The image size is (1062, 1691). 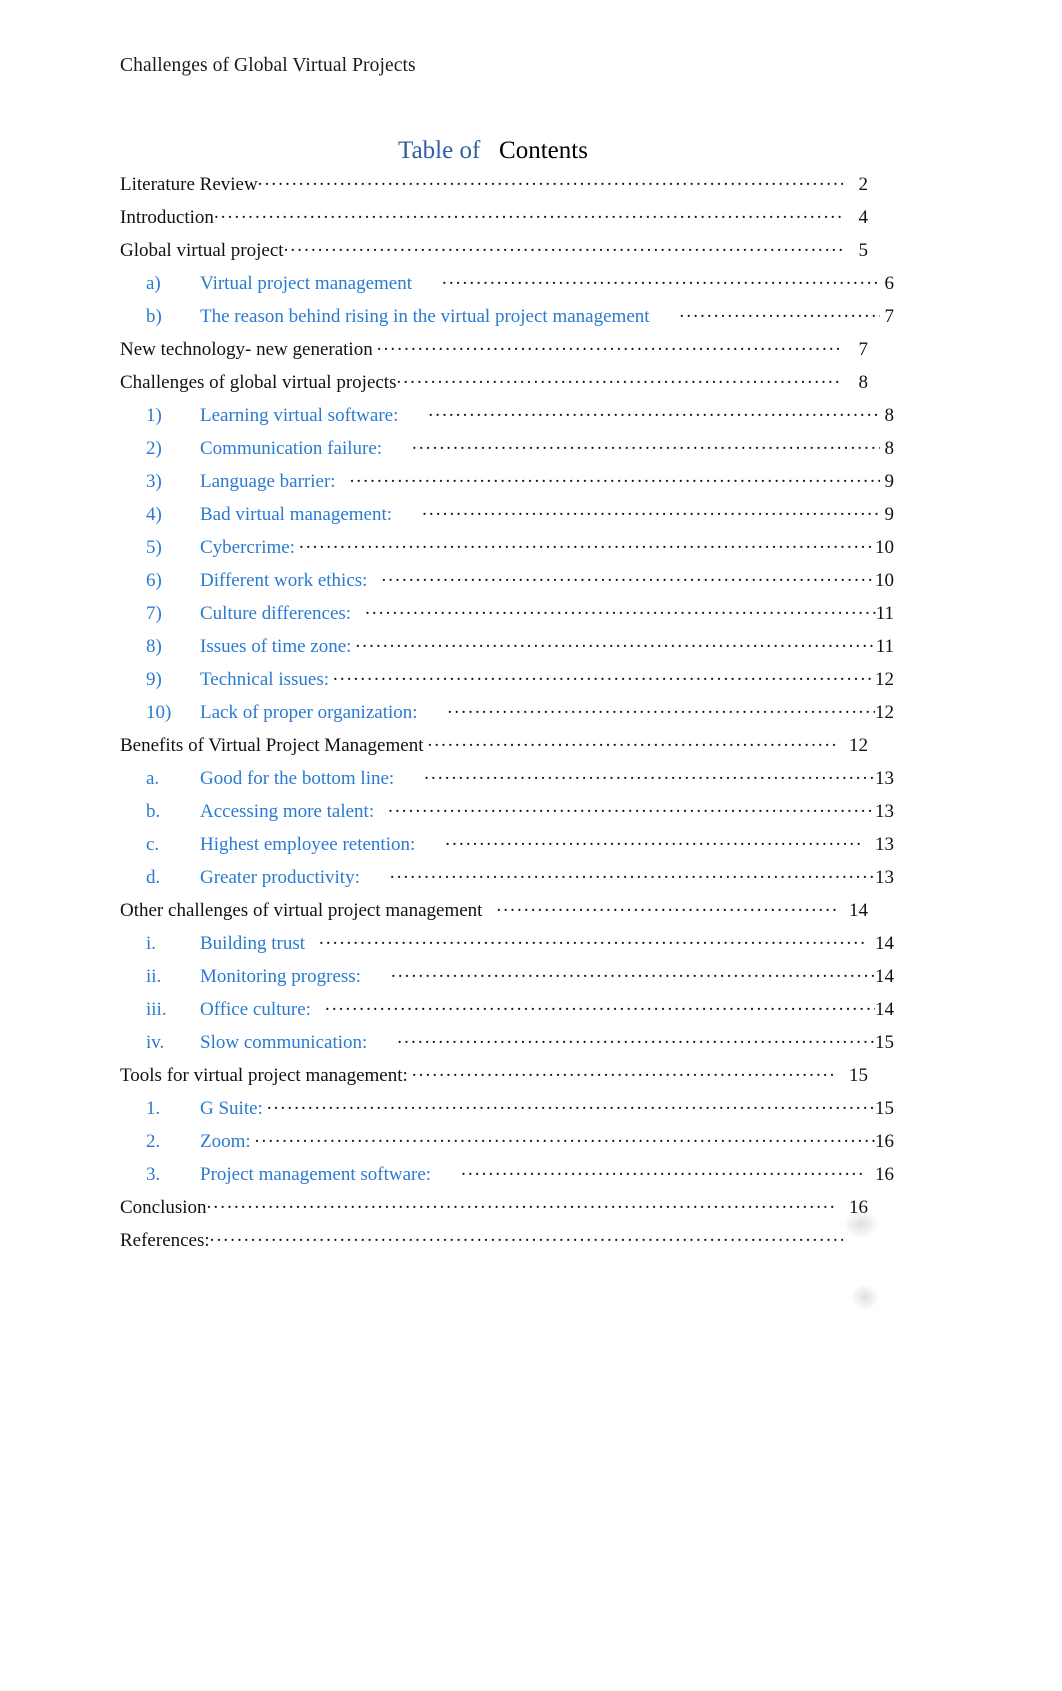 I want to click on toc-entry-label: Zoom:, so click(x=225, y=1141).